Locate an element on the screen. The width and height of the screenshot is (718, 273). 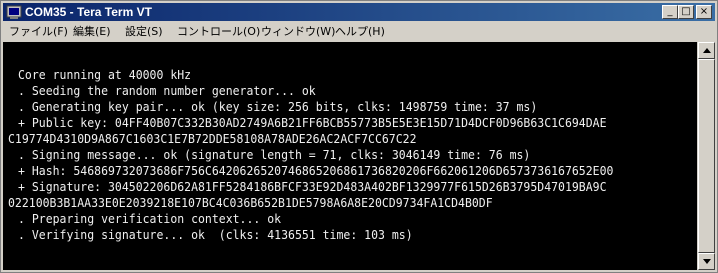
window-title: COM35 - Tera Term VT is located at coordinates (88, 12).